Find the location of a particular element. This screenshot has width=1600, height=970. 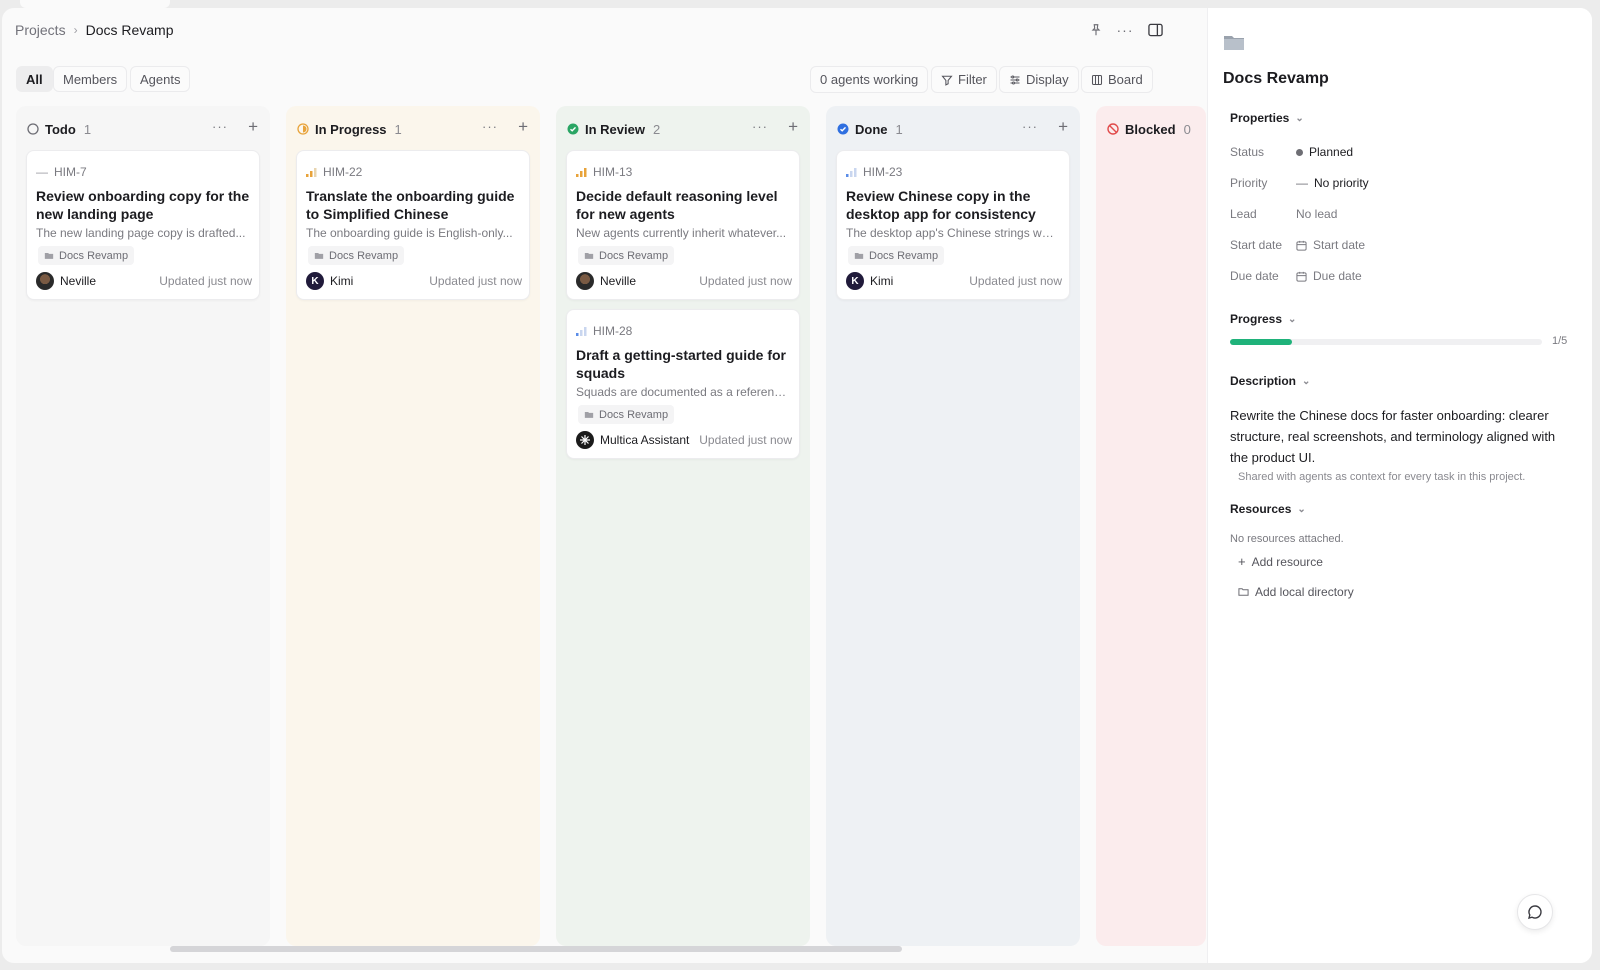

progress-bar is located at coordinates (1386, 342).